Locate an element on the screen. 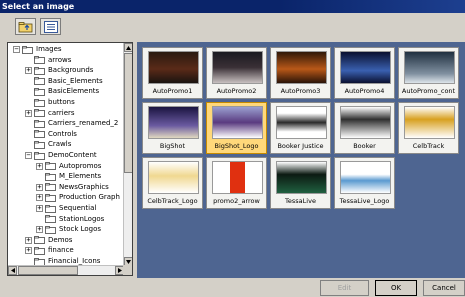  toolbar is located at coordinates (232, 26).